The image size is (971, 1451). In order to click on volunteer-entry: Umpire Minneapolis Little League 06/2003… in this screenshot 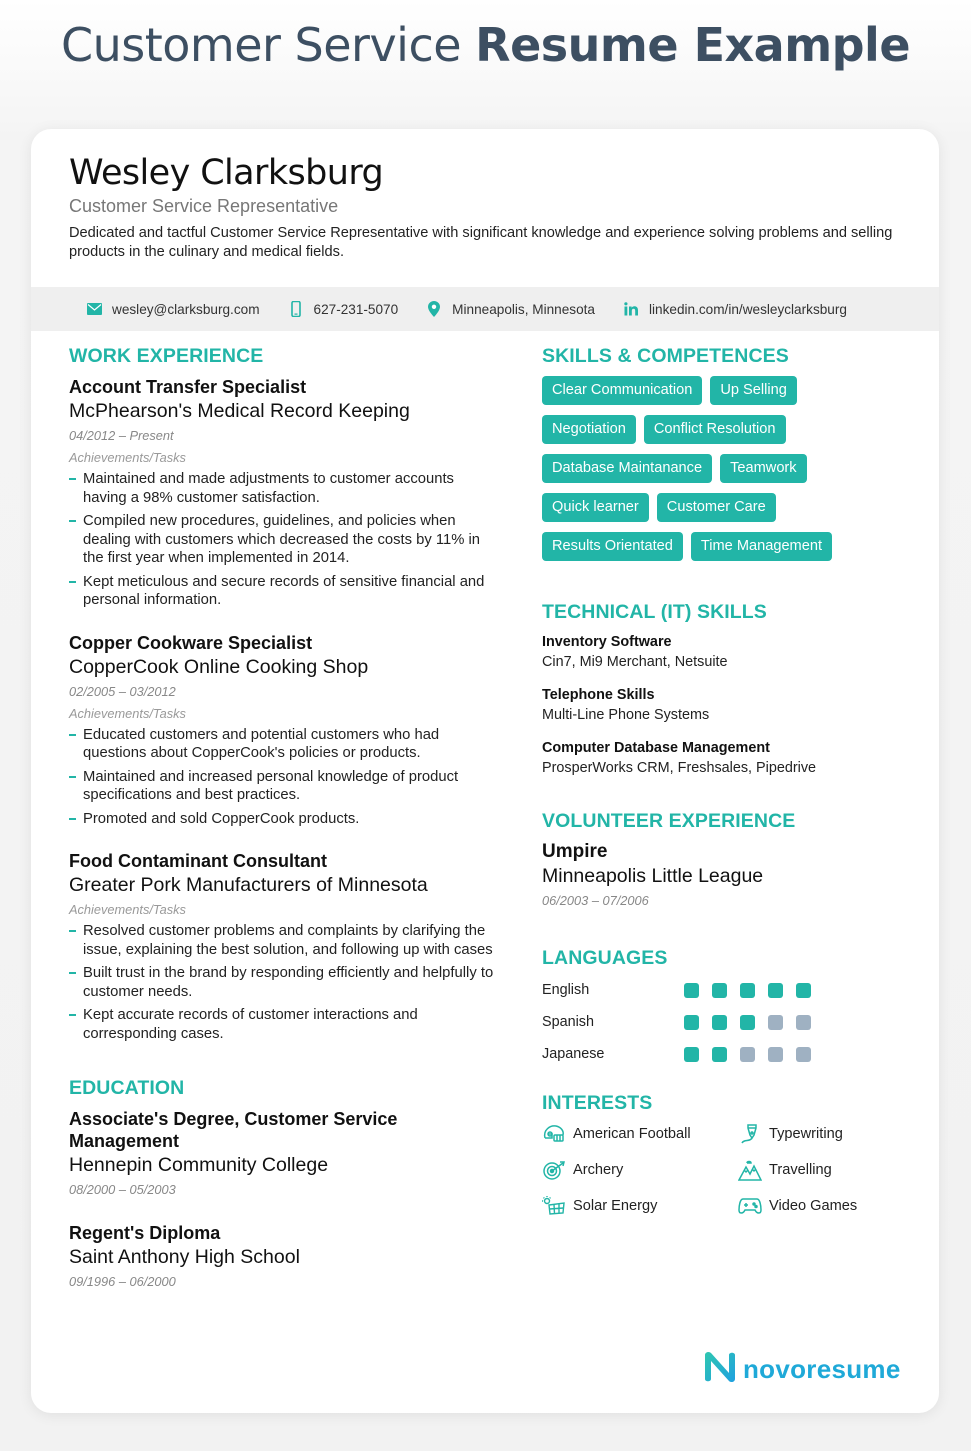, I will do `click(722, 876)`.